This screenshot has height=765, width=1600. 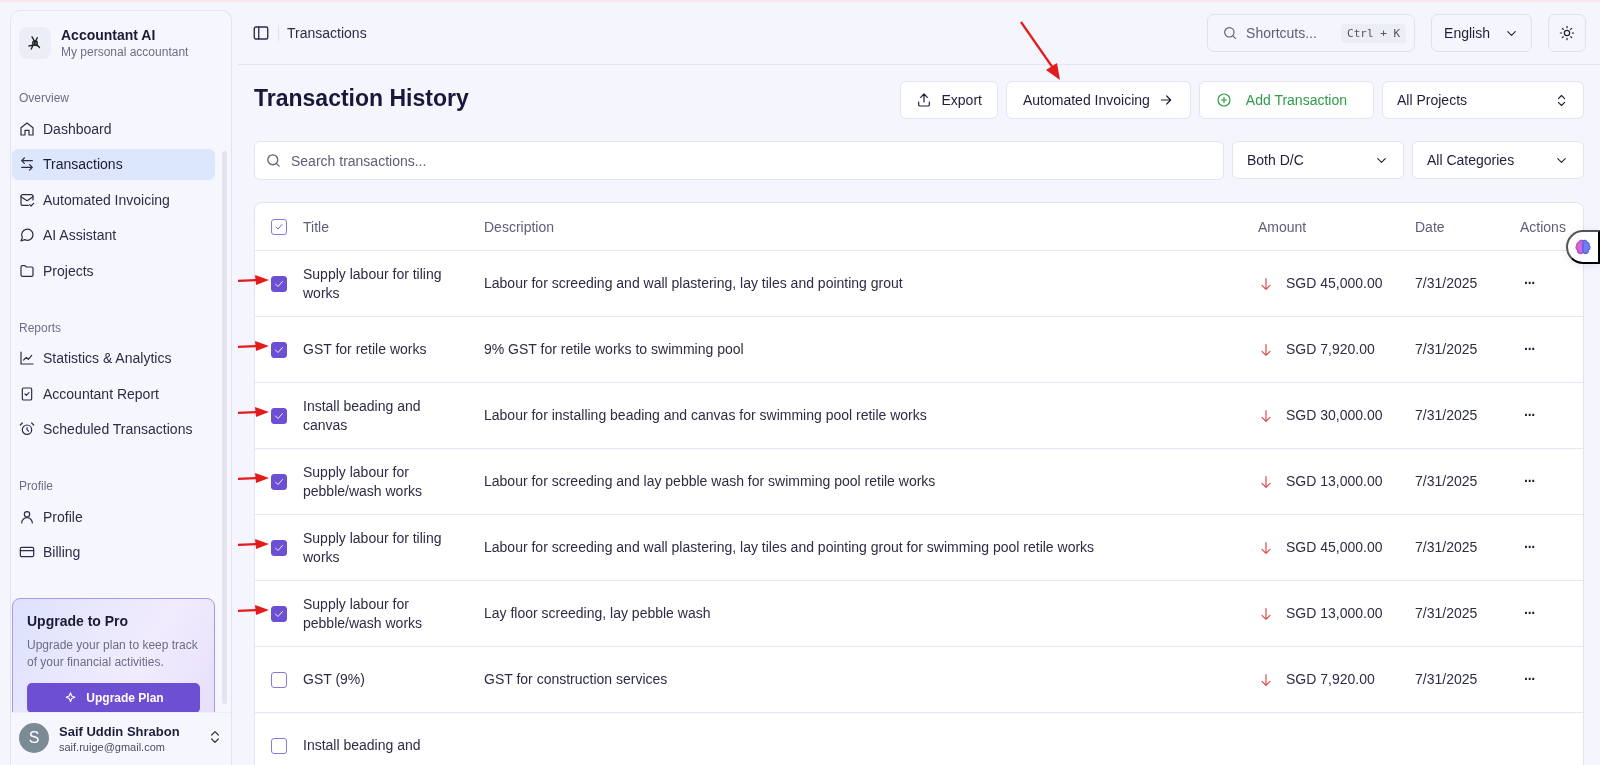 I want to click on line-chart-icon, so click(x=27, y=358).